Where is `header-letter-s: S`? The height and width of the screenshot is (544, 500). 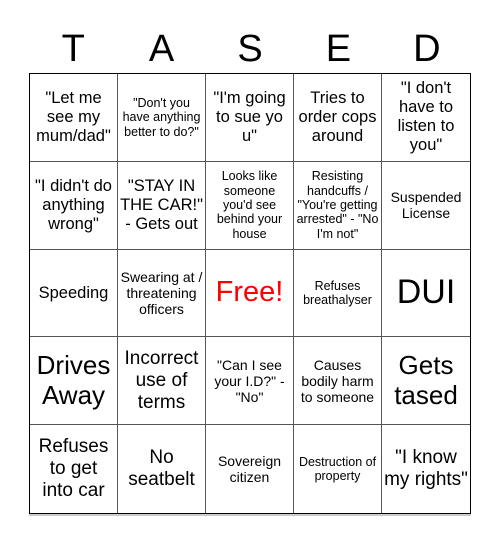 header-letter-s: S is located at coordinates (250, 49).